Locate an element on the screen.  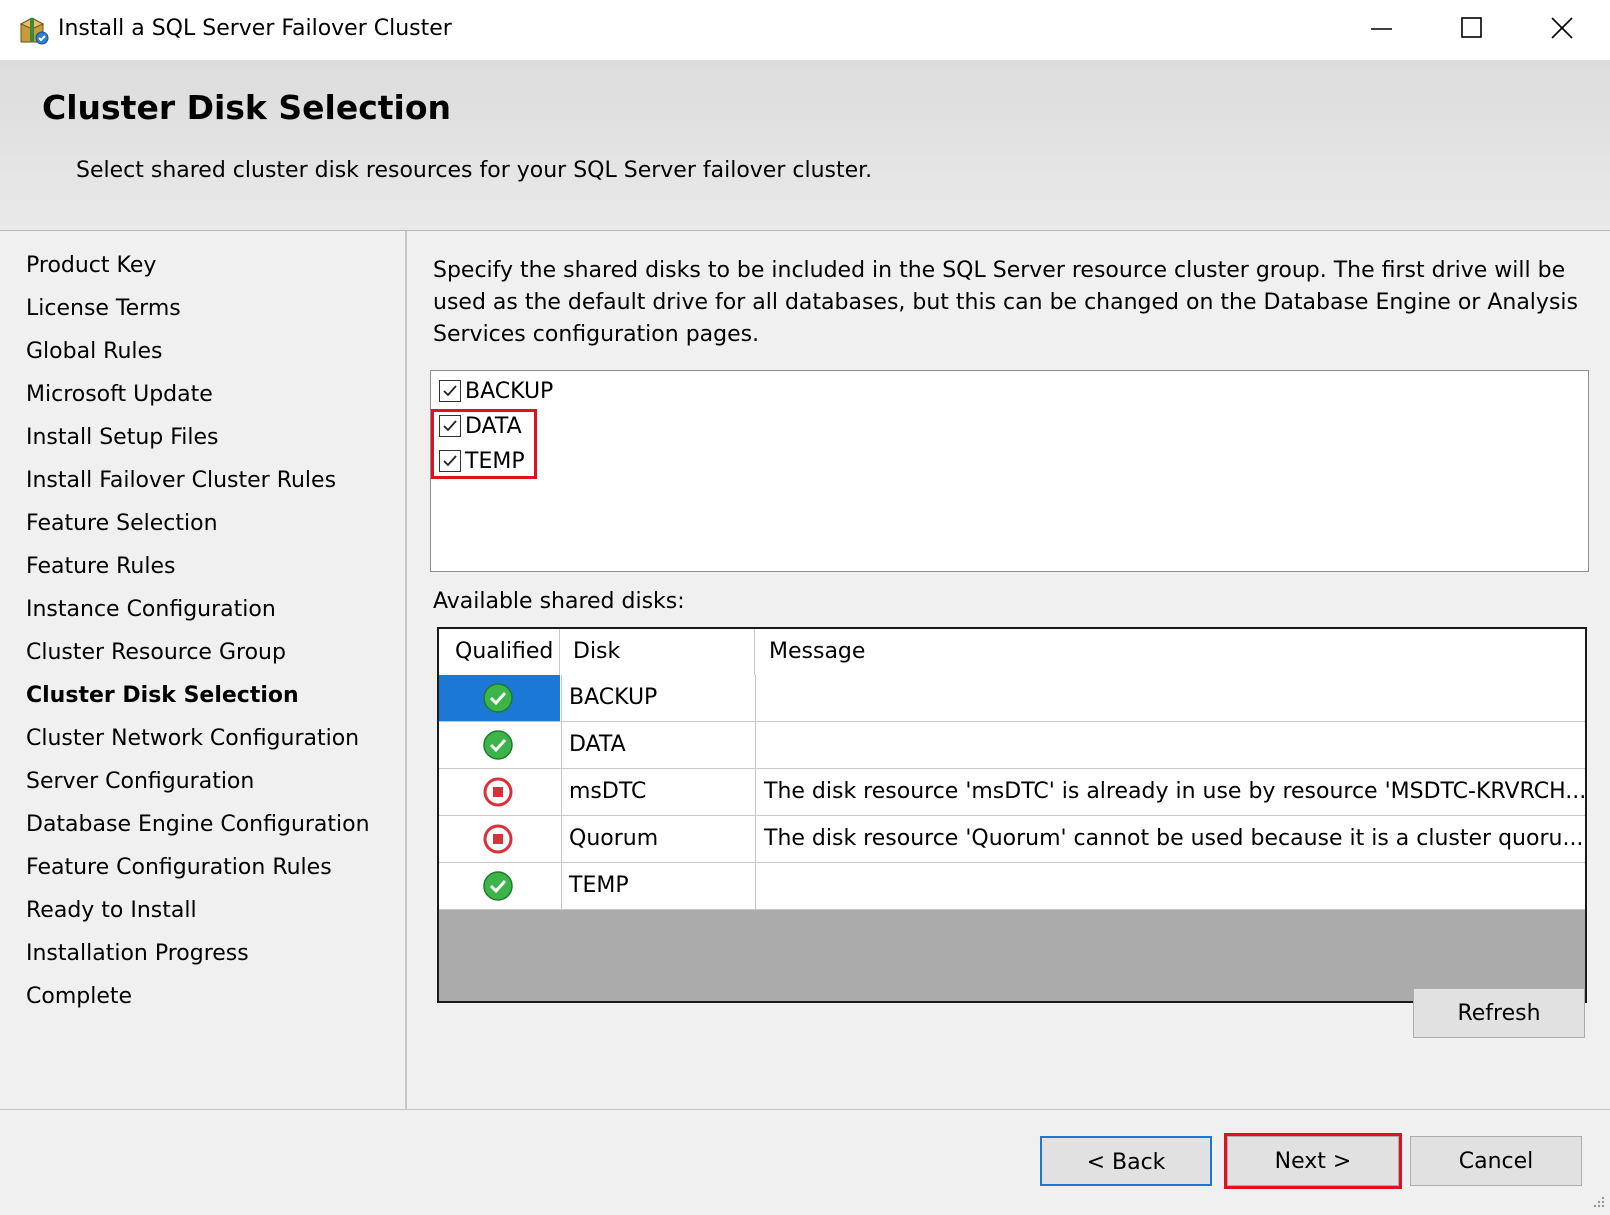
step-feature-selection: Feature Selection is located at coordinates (122, 524).